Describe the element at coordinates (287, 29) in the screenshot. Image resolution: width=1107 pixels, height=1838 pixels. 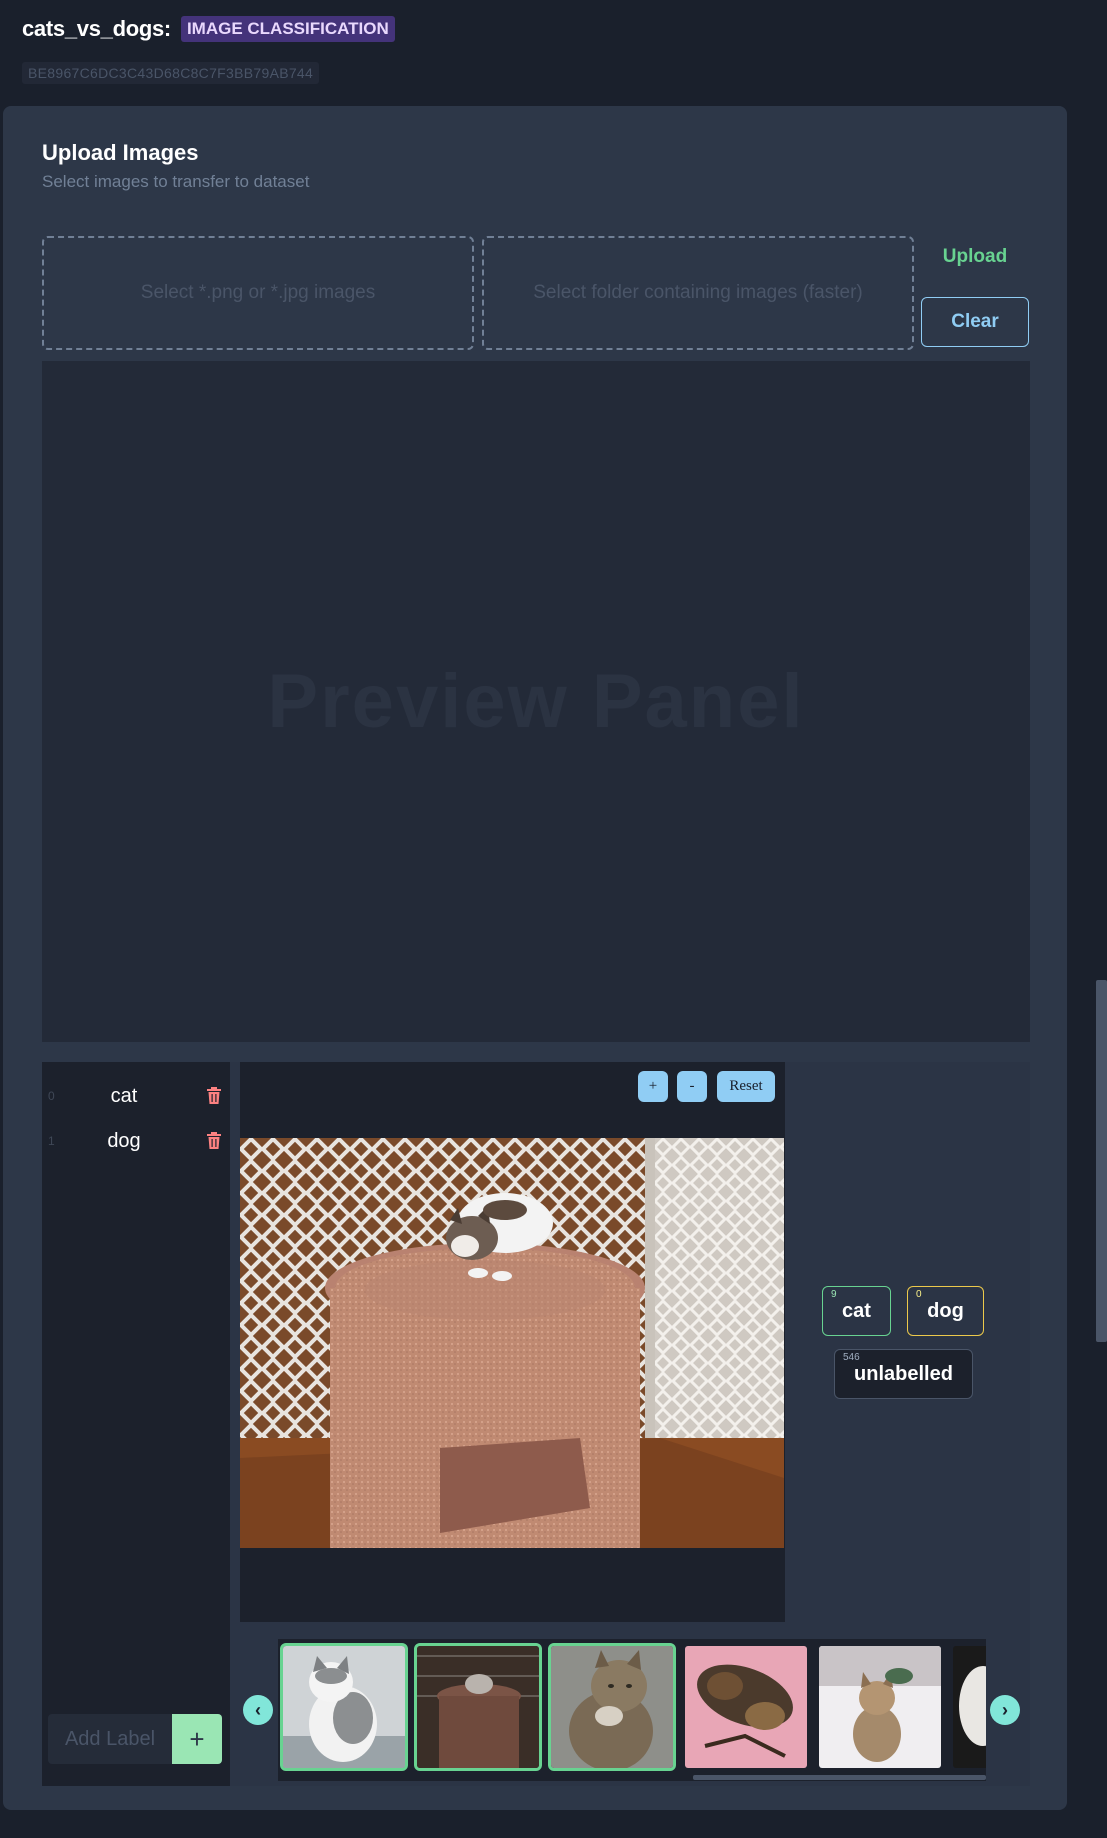
I see `dataset-type-badge: IMAGE CLASSIFICATION` at that location.